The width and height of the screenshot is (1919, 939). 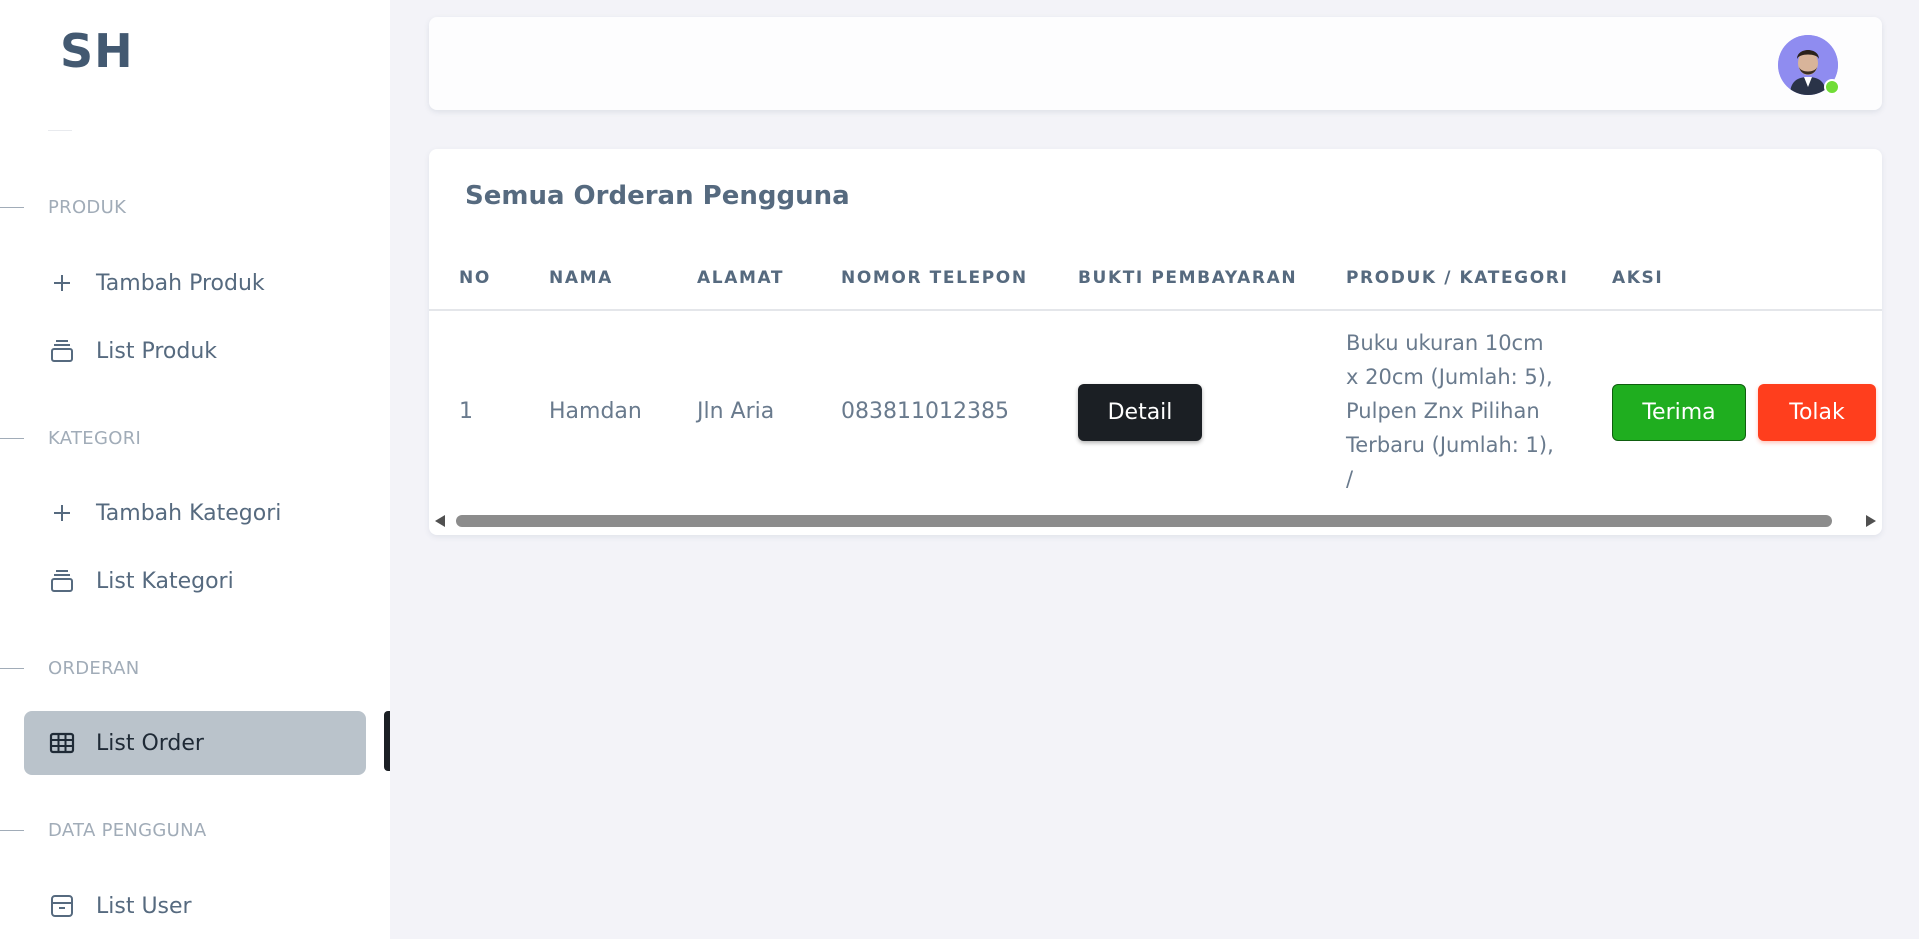 I want to click on table-header-divider, so click(x=1155, y=310).